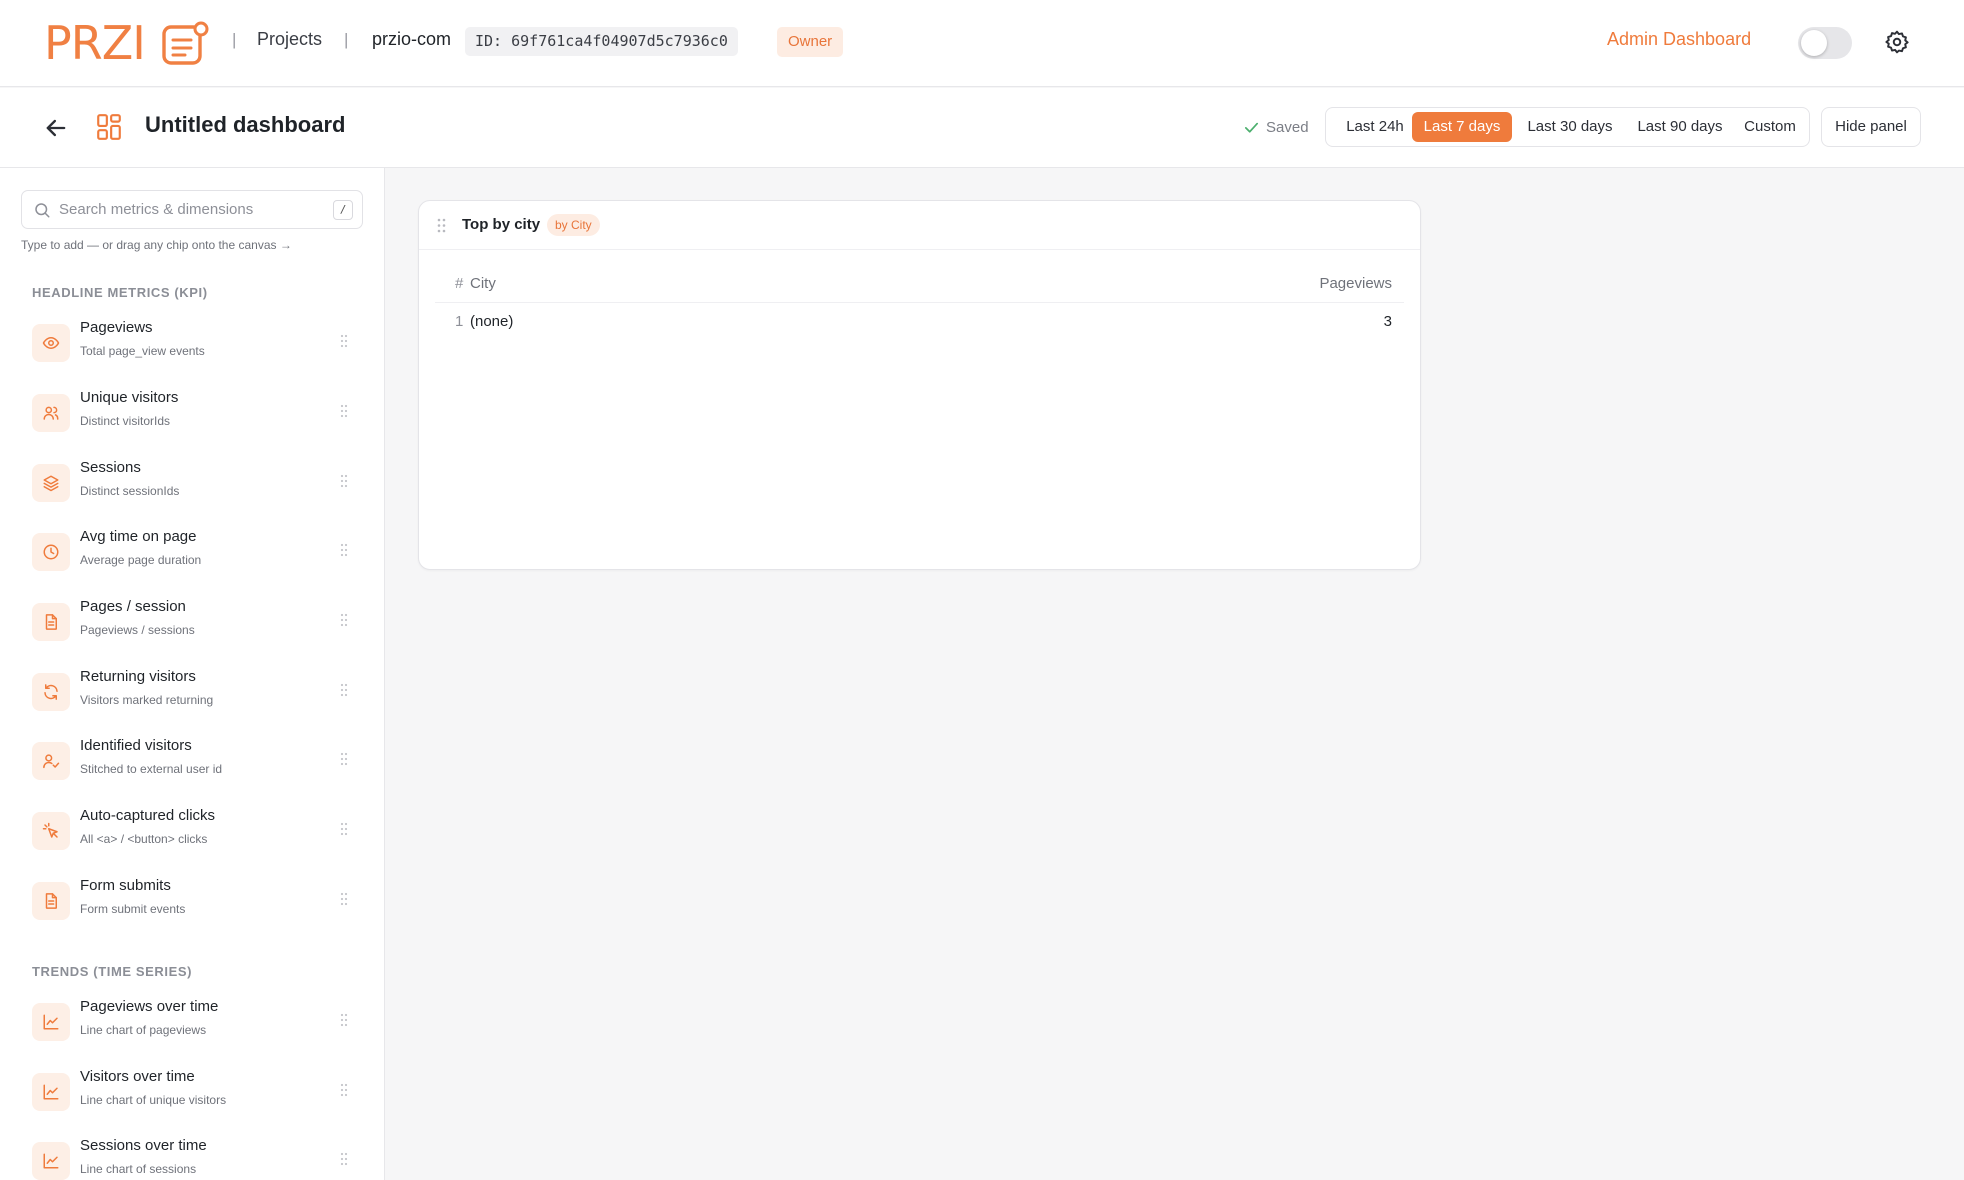 The width and height of the screenshot is (1964, 1180). Describe the element at coordinates (51, 483) in the screenshot. I see `layers-icon` at that location.